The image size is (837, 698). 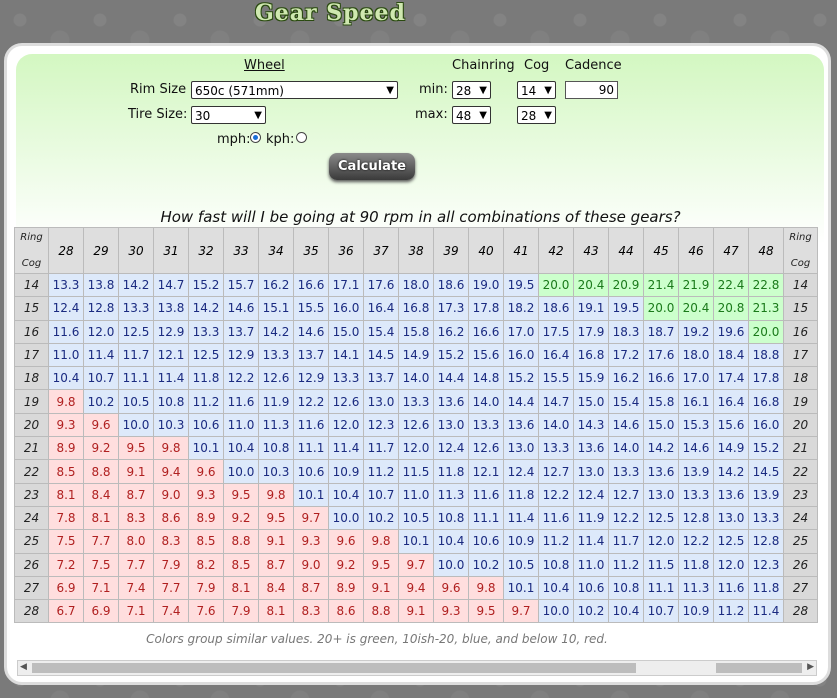 What do you see at coordinates (800, 611) in the screenshot?
I see `cog-cell: 28` at bounding box center [800, 611].